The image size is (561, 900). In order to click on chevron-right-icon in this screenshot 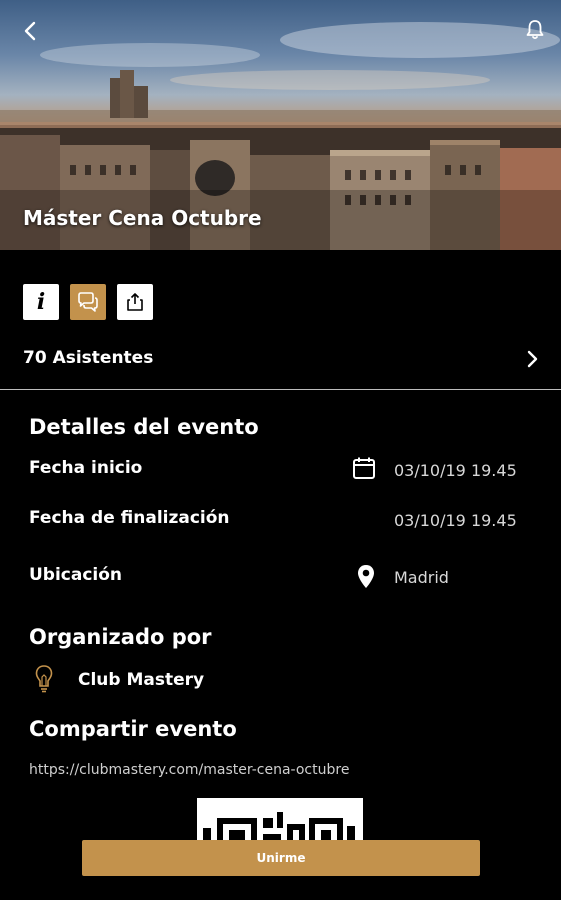, I will do `click(532, 359)`.